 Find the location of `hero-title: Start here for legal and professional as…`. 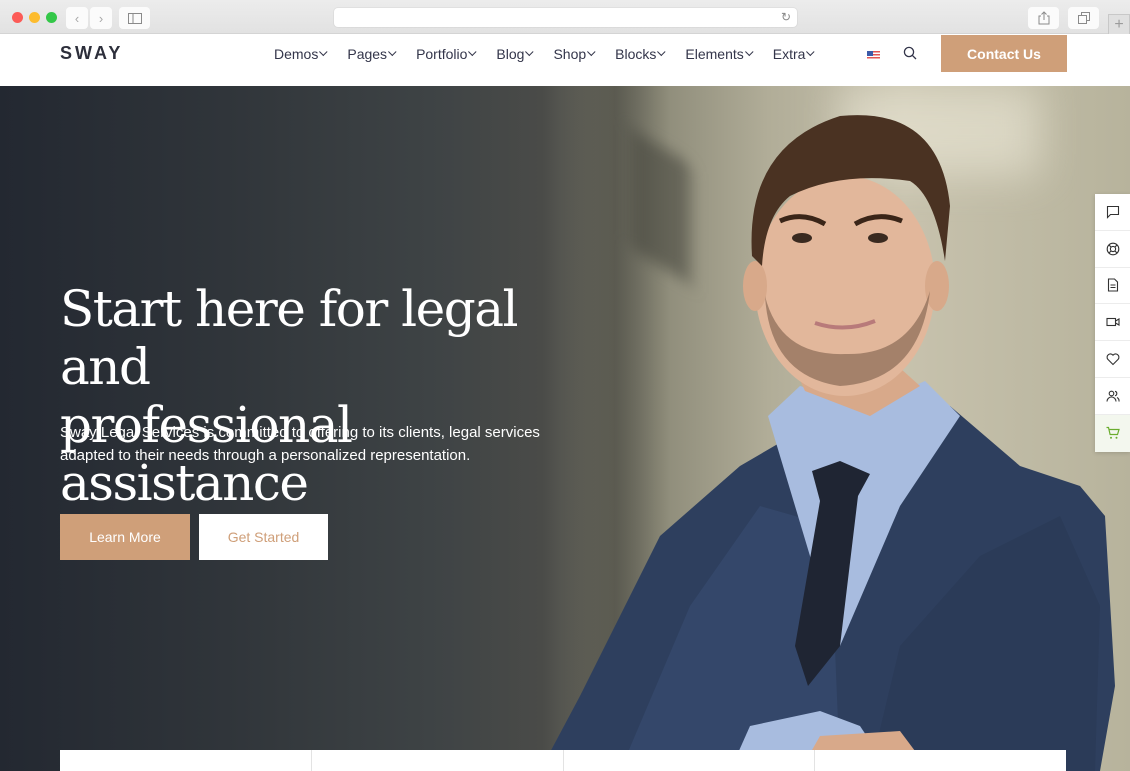

hero-title: Start here for legal and professional as… is located at coordinates (330, 396).